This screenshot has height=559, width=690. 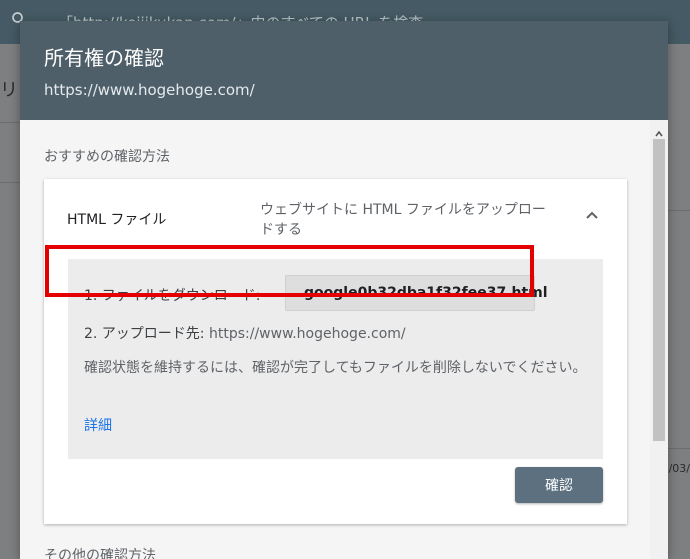 I want to click on property-url: https://www.hogehoge.com/, so click(x=149, y=90).